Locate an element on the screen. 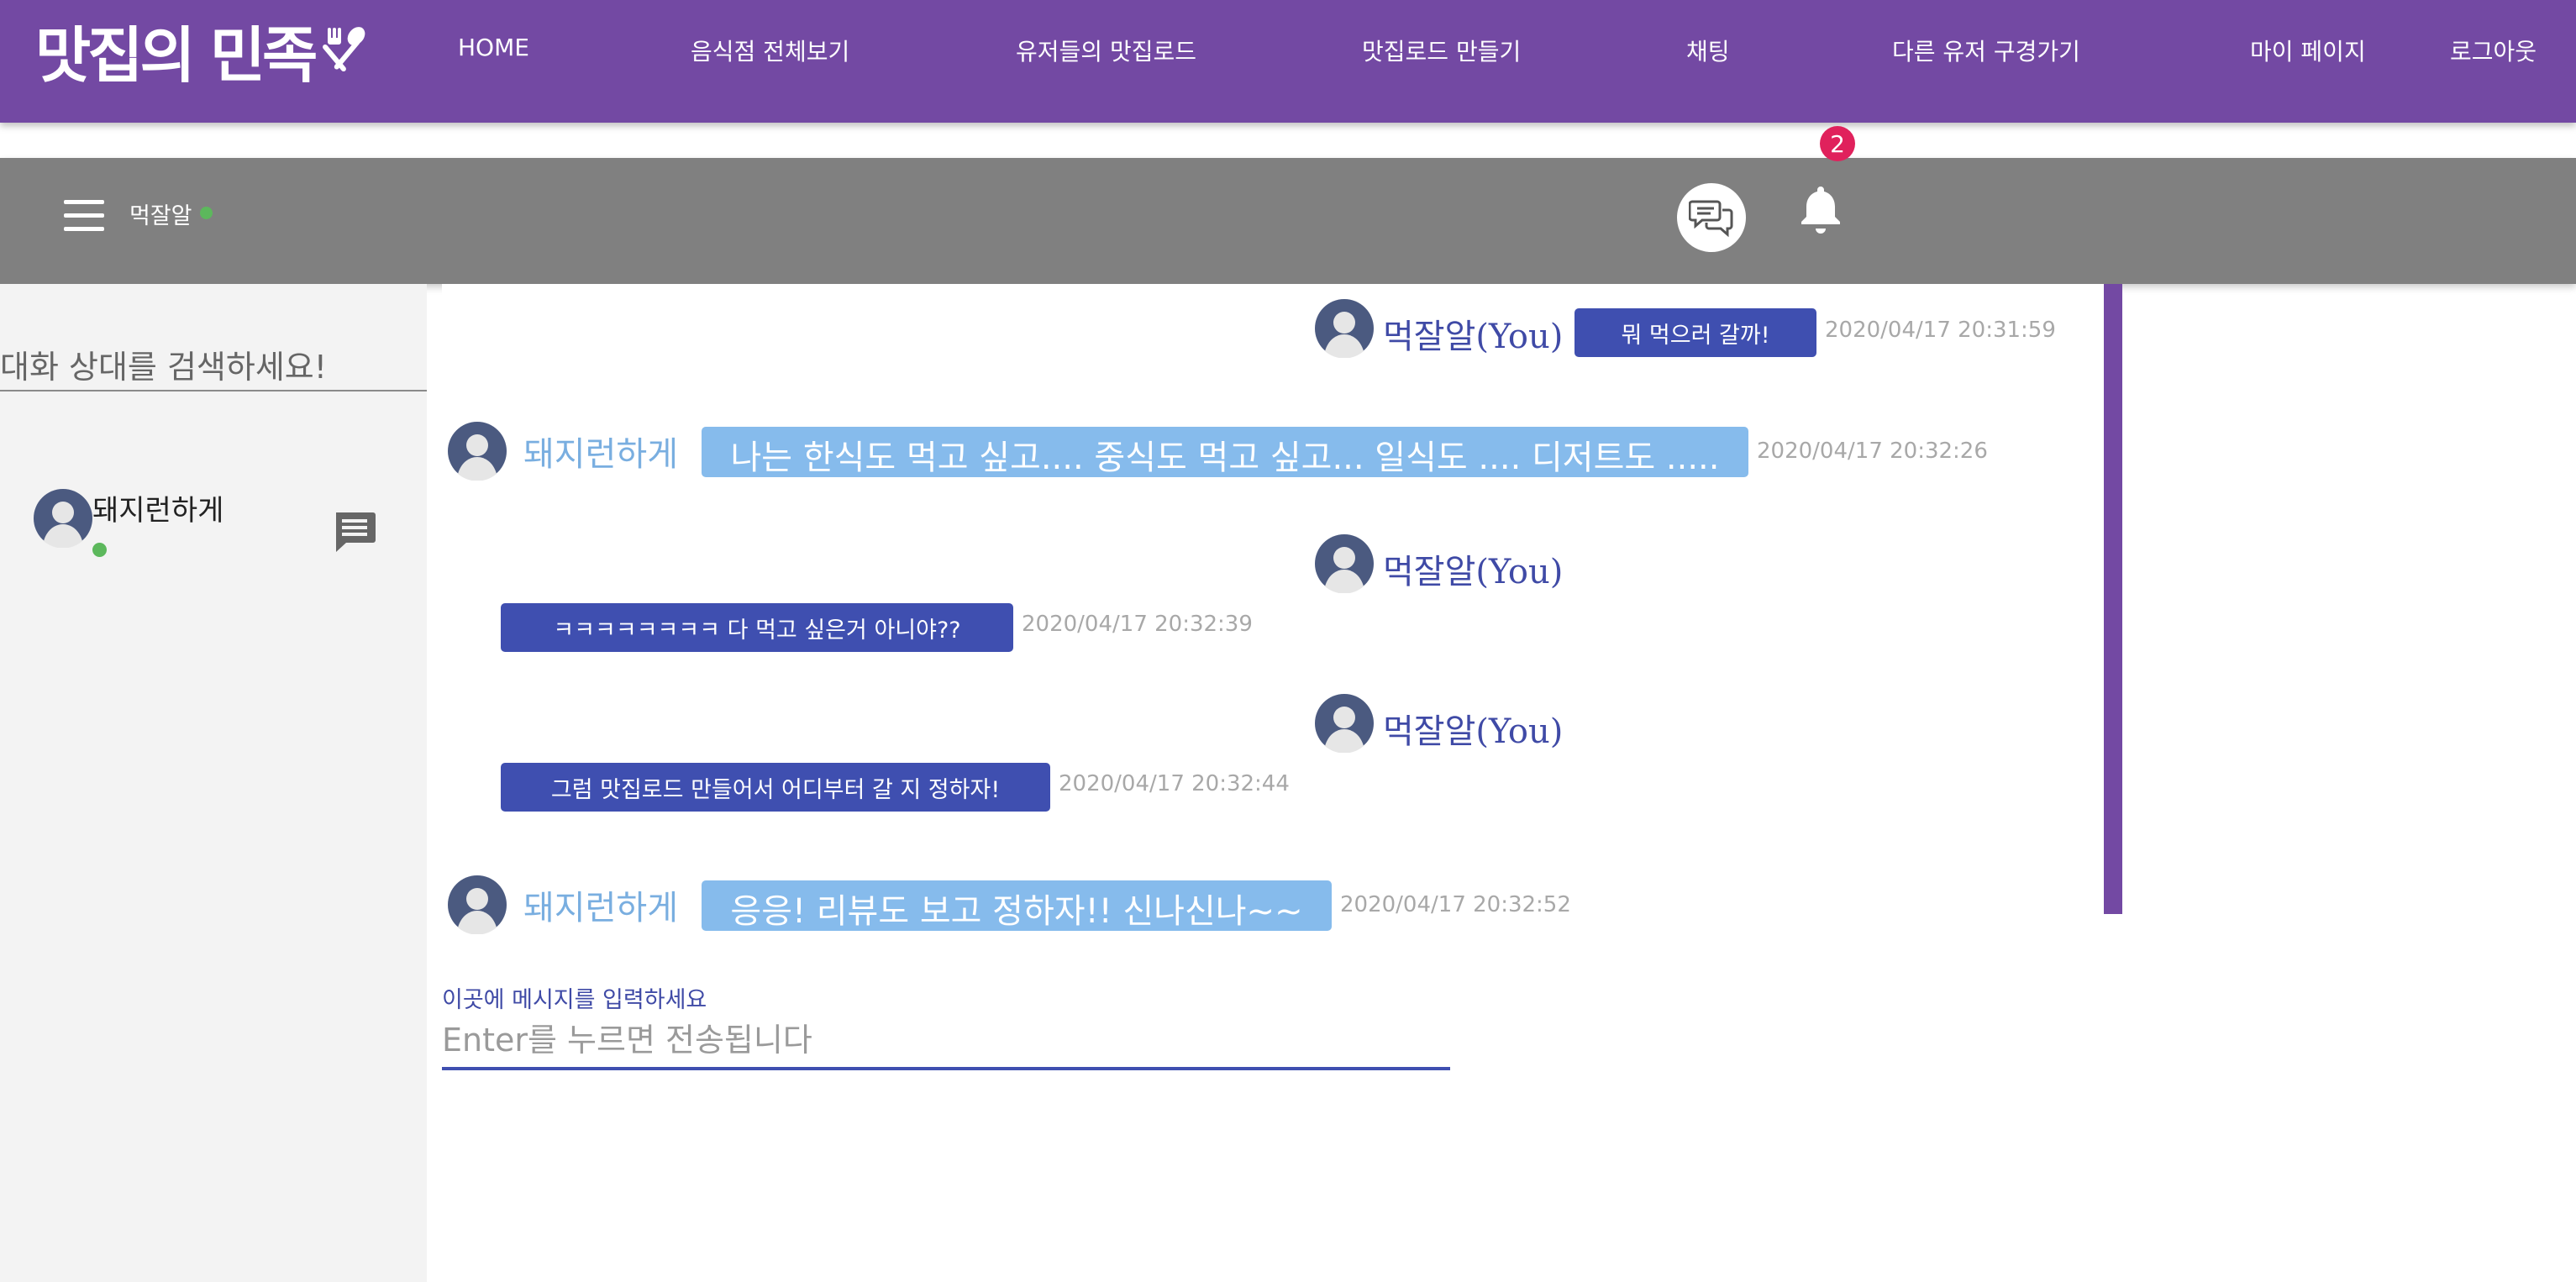 This screenshot has height=1282, width=2576. contact-sidebar: 돼지런하게 is located at coordinates (213, 783).